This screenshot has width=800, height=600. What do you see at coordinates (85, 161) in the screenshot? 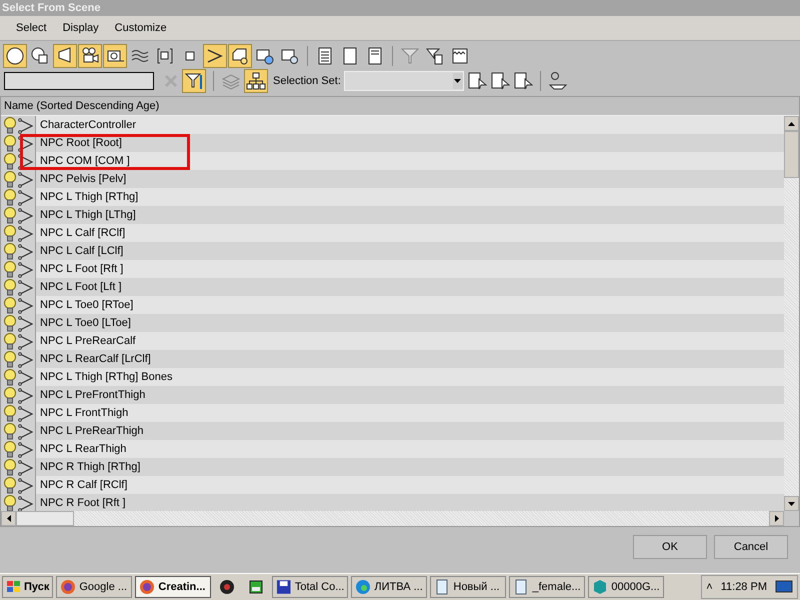
I see `object-name: NPC COM [COM ]` at bounding box center [85, 161].